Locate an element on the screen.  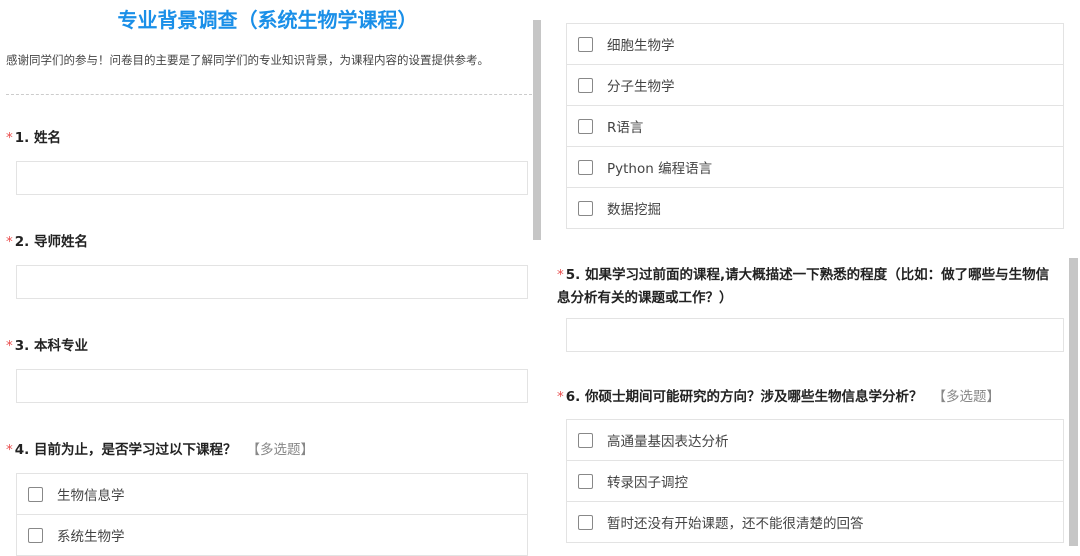
question-1-label: * 1. 姓名 is located at coordinates (33, 138).